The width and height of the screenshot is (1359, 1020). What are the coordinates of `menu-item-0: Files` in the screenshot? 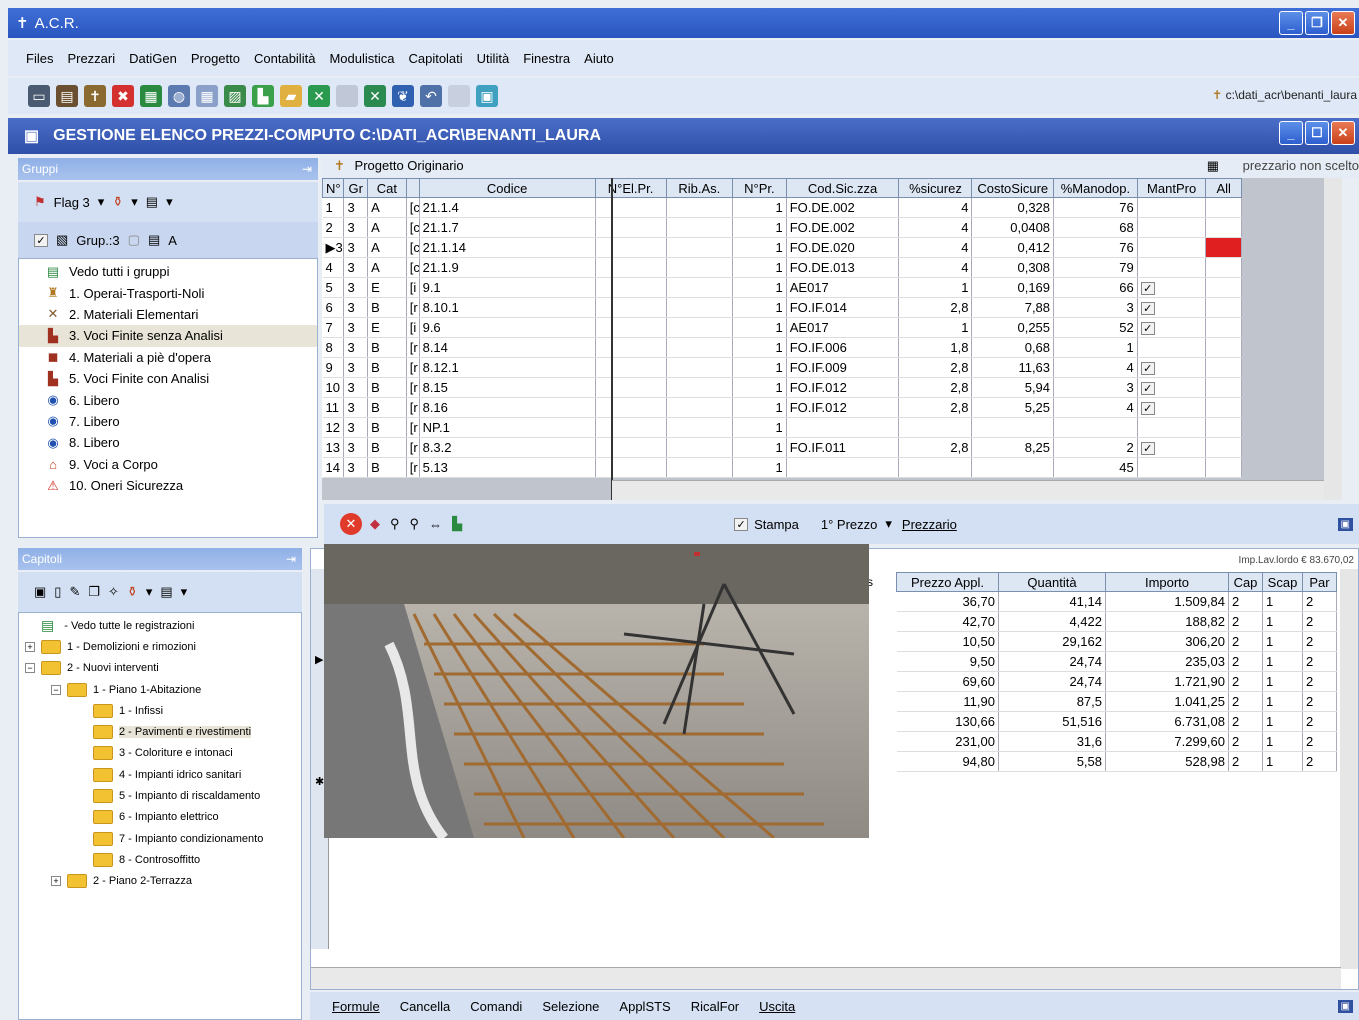 It's located at (39, 58).